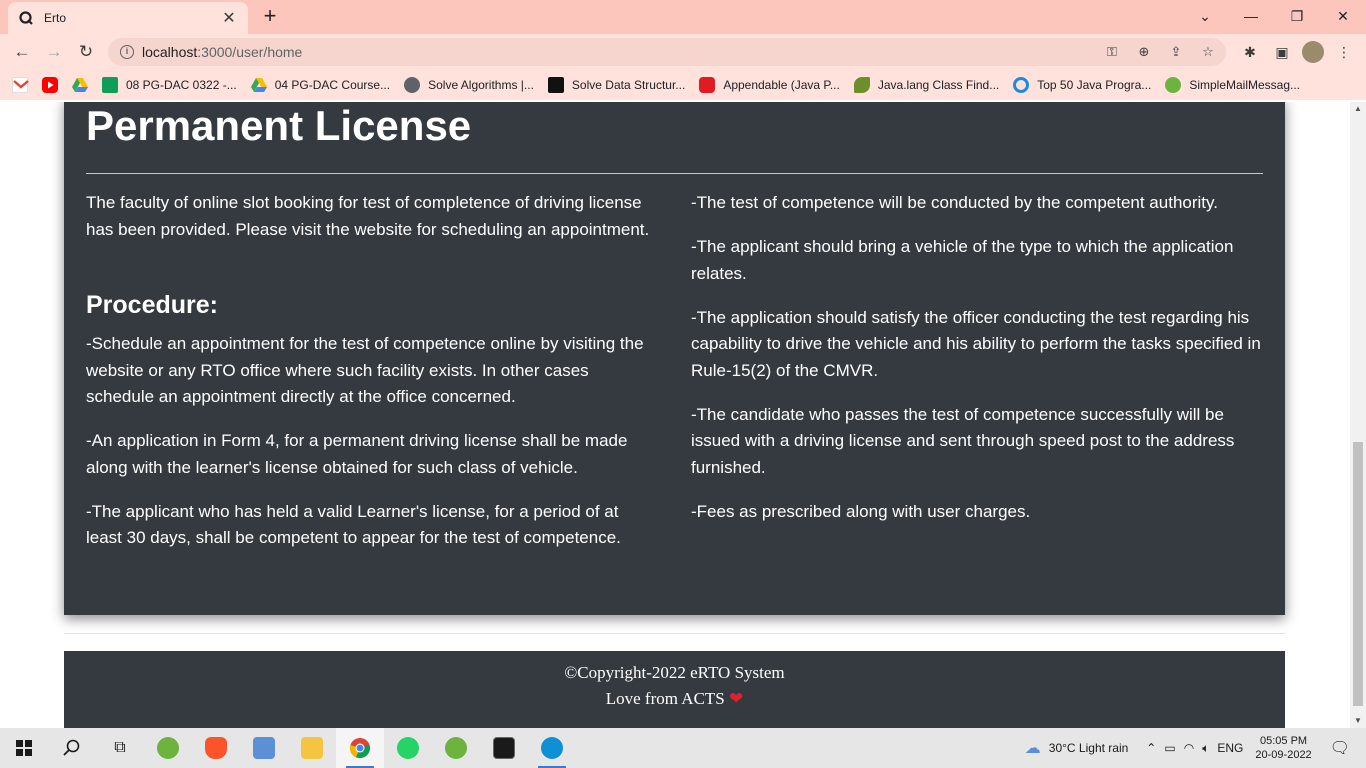 The width and height of the screenshot is (1366, 768). What do you see at coordinates (1189, 748) in the screenshot?
I see `wifi-icon: ◠` at bounding box center [1189, 748].